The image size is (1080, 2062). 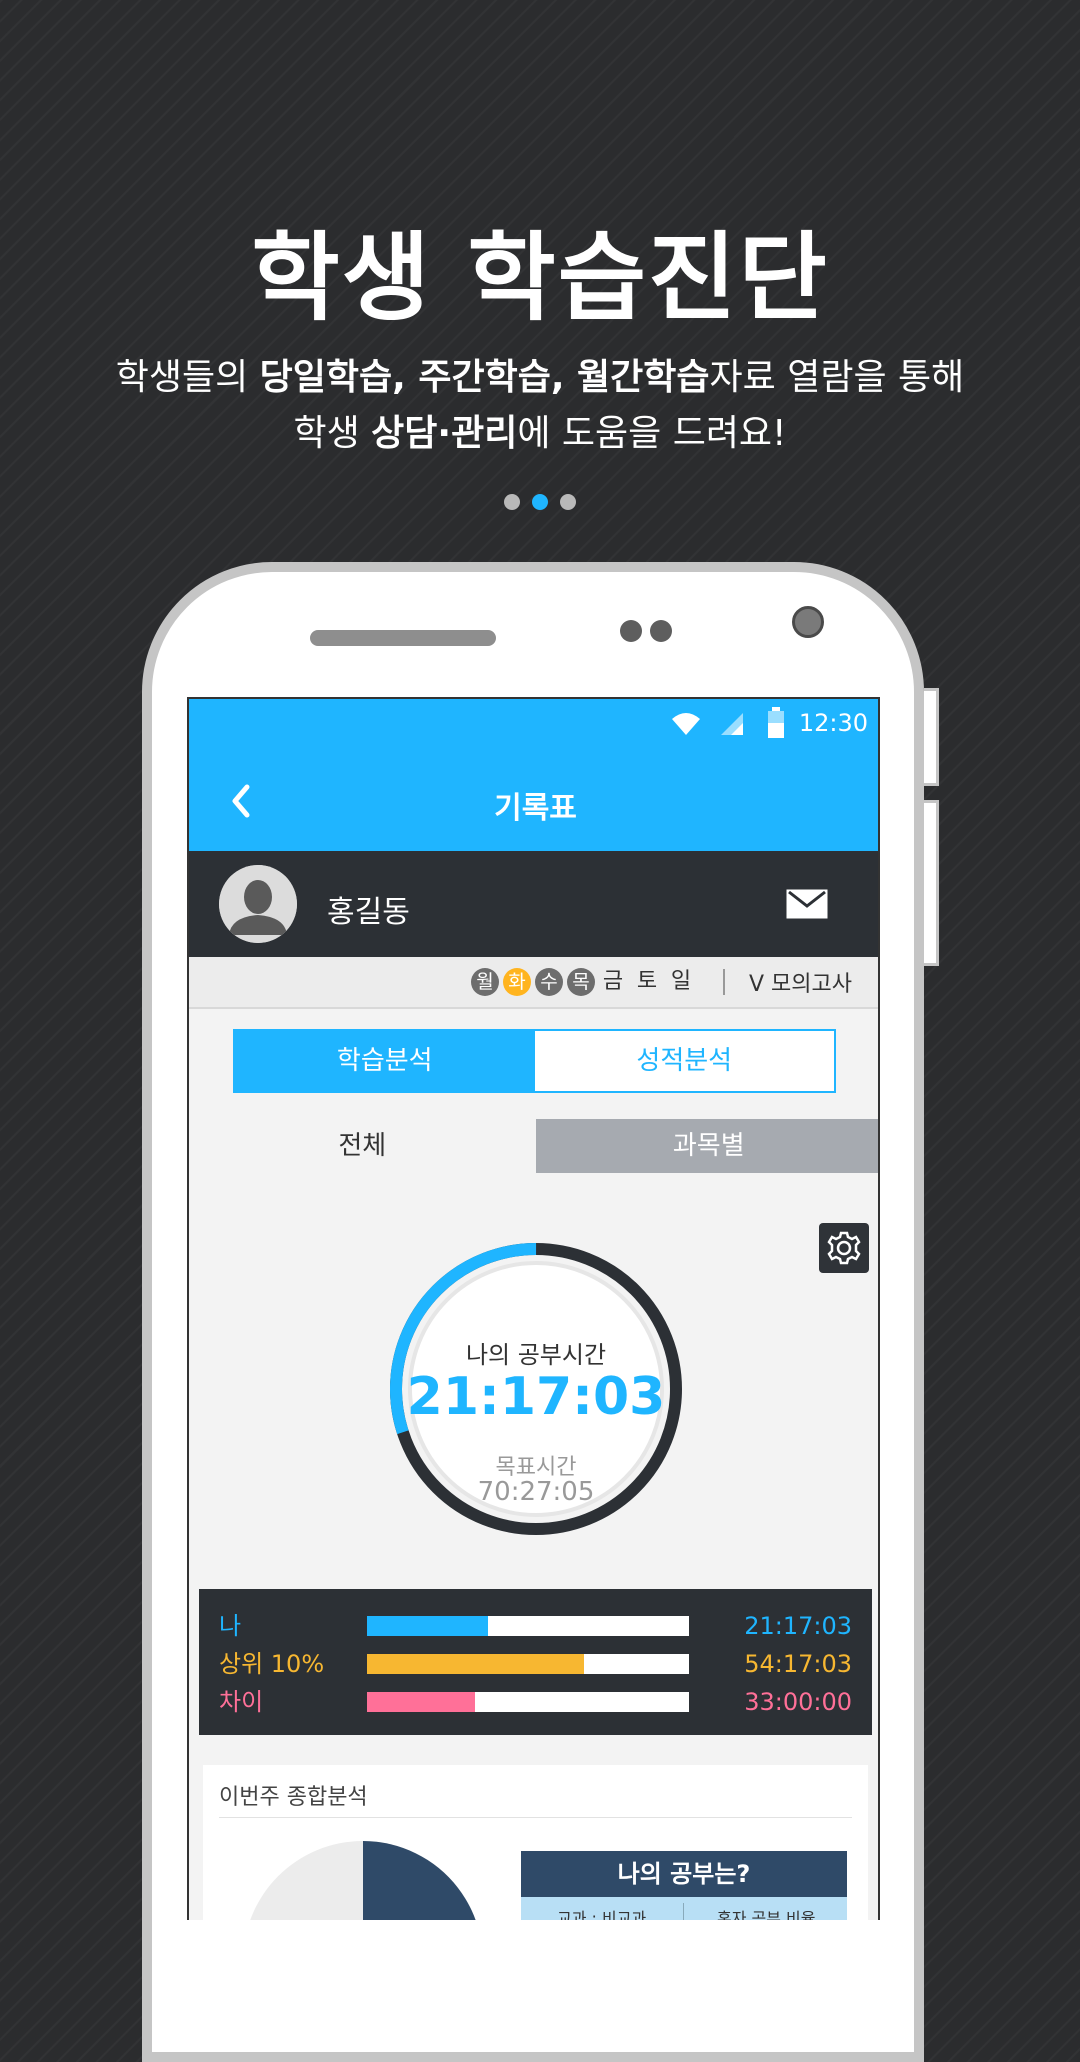 I want to click on weekly-pie-chart, so click(x=363, y=1880).